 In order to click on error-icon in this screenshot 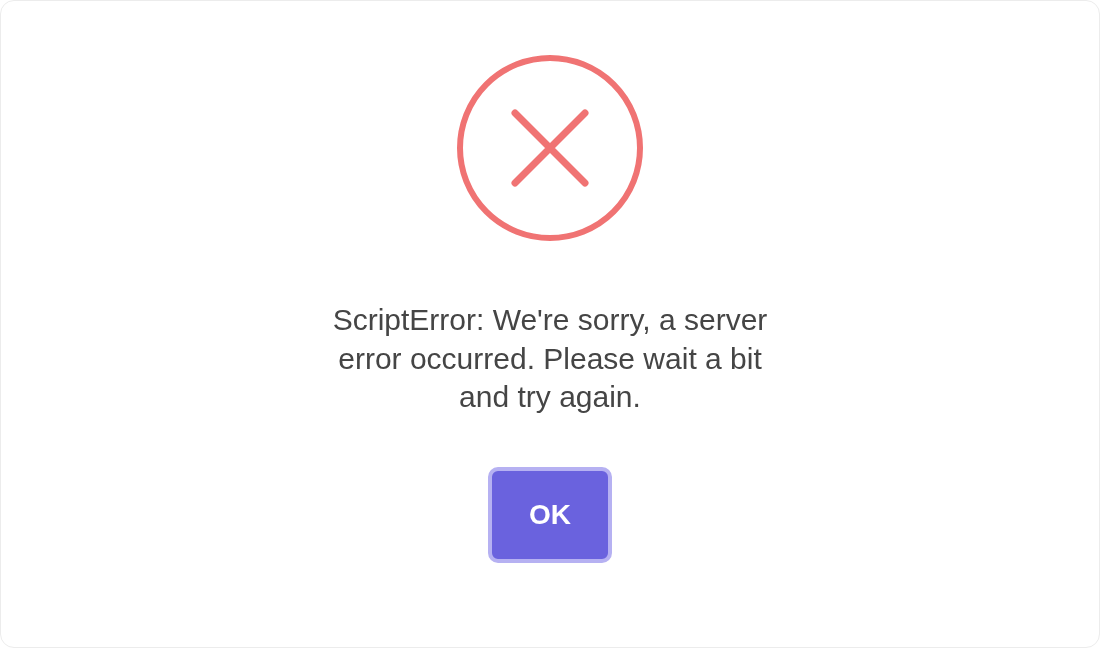, I will do `click(550, 148)`.